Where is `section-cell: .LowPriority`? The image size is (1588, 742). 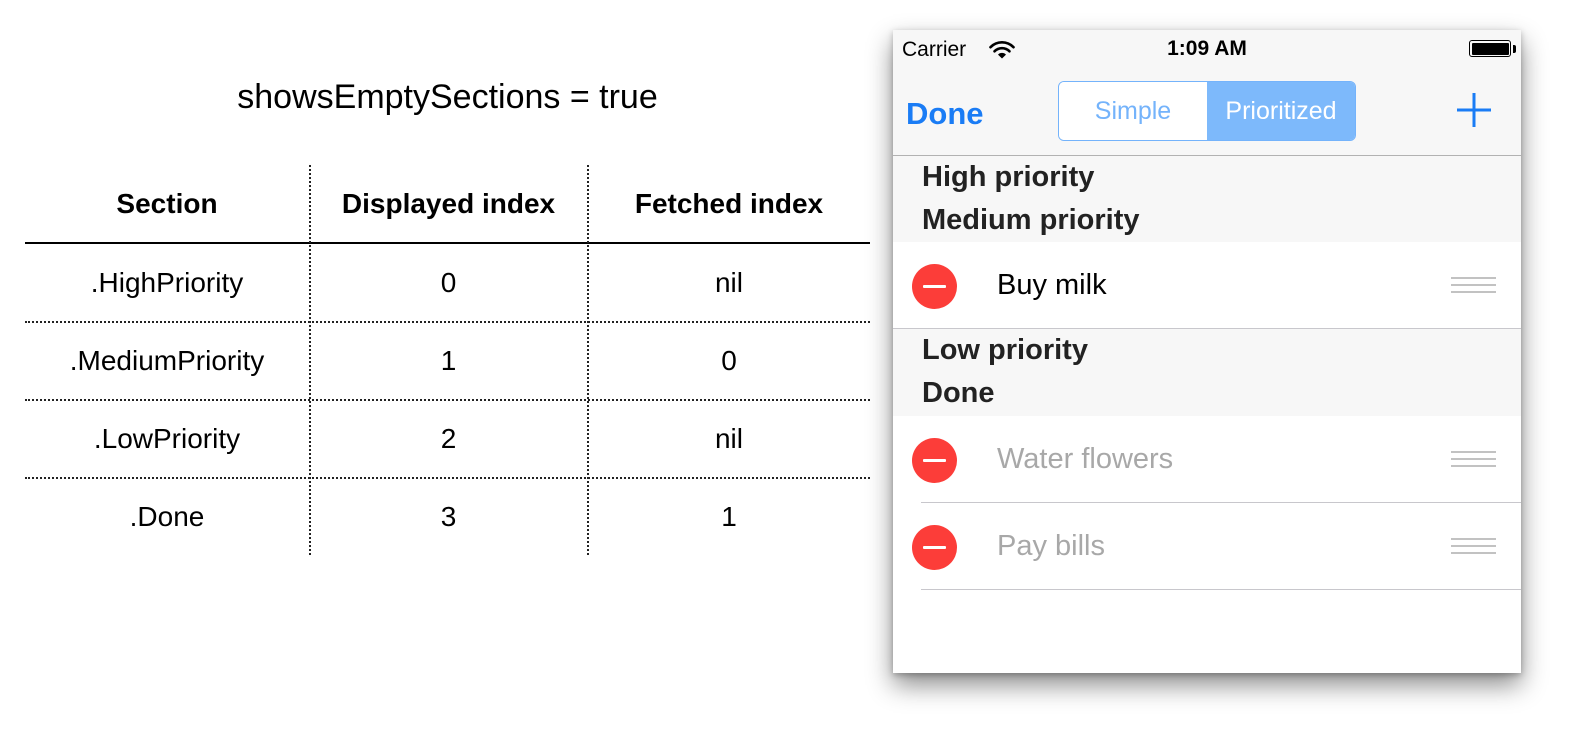
section-cell: .LowPriority is located at coordinates (167, 438).